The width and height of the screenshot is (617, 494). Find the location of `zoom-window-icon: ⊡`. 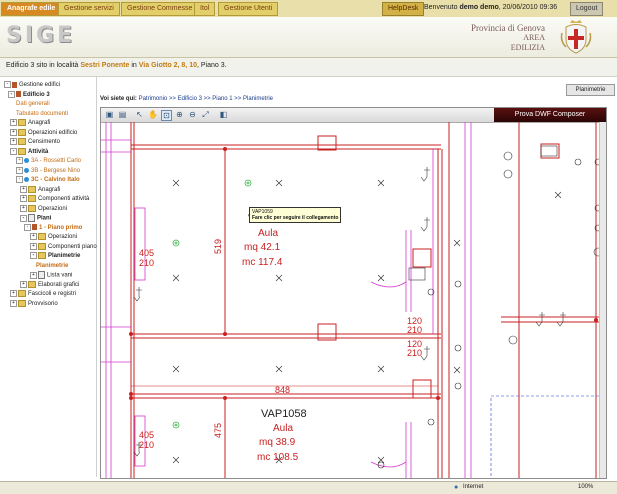

zoom-window-icon: ⊡ is located at coordinates (166, 115).